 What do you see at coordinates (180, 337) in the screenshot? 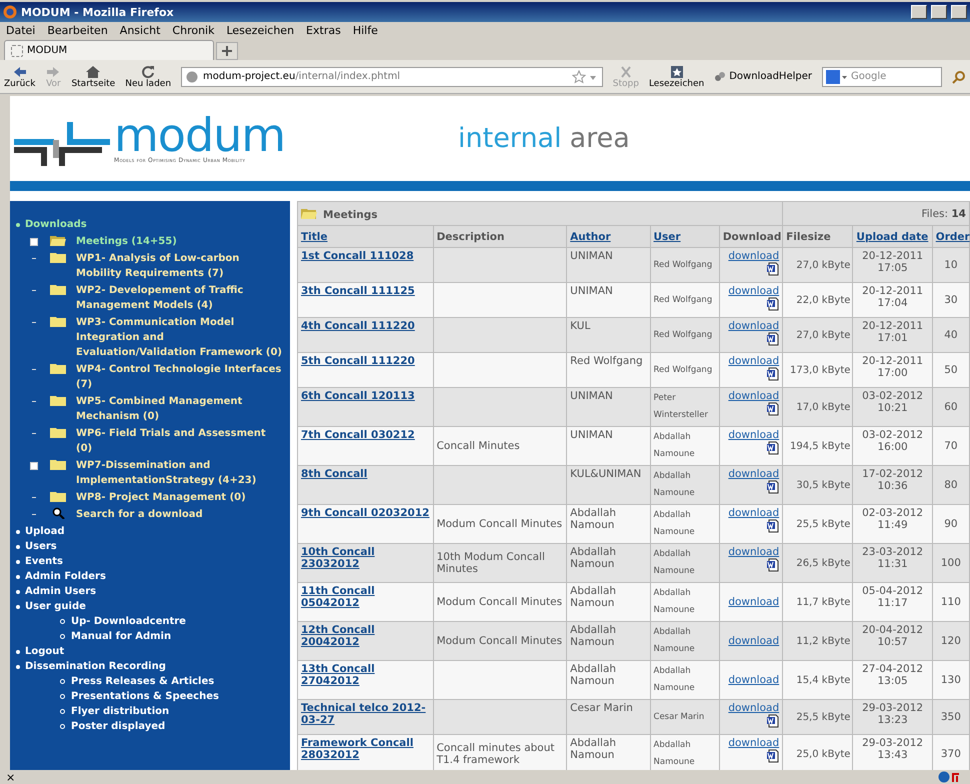
I see `folder-link: WP3- Communication Model Integration and Evaluation/Validation Framework (0)` at bounding box center [180, 337].